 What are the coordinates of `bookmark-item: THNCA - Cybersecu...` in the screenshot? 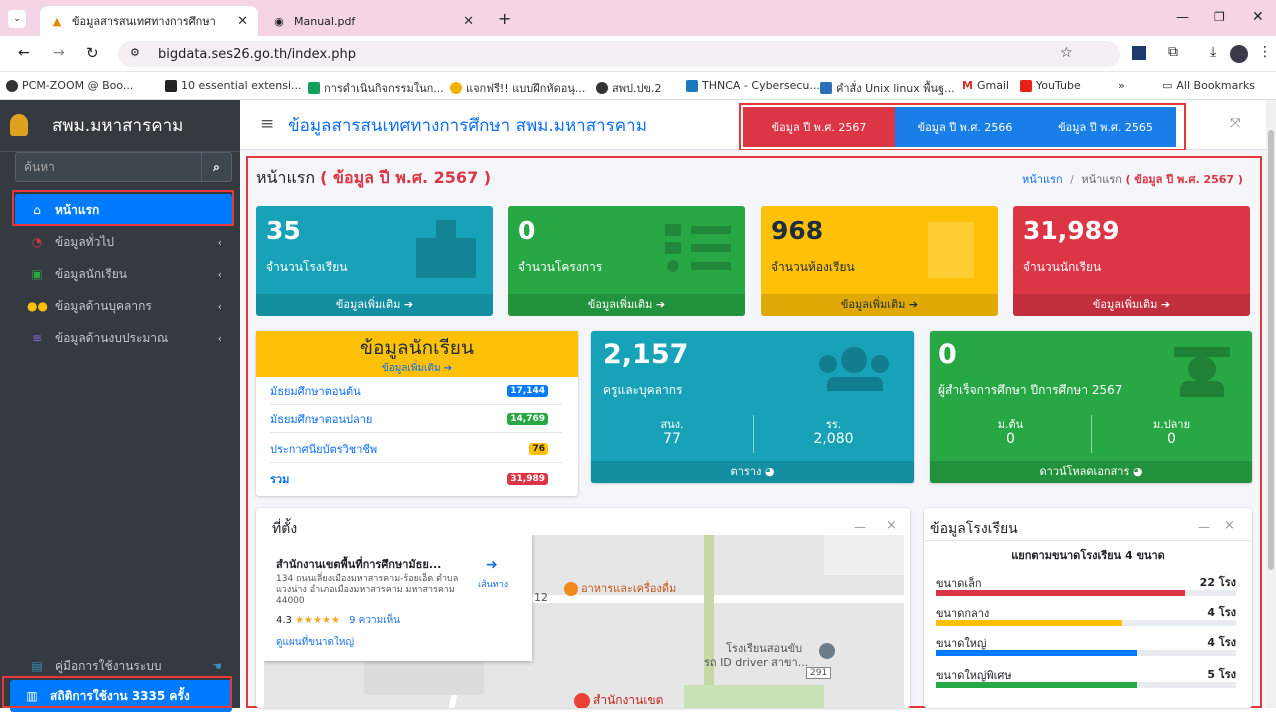 It's located at (753, 85).